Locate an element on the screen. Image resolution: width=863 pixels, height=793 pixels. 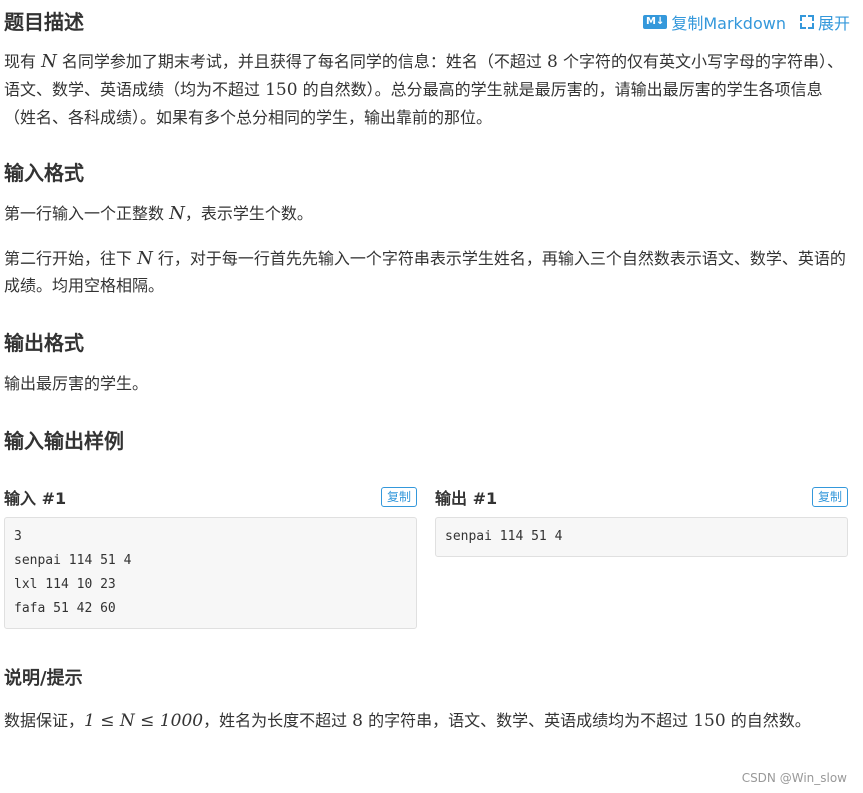
expand-label: 展开 is located at coordinates (833, 23).